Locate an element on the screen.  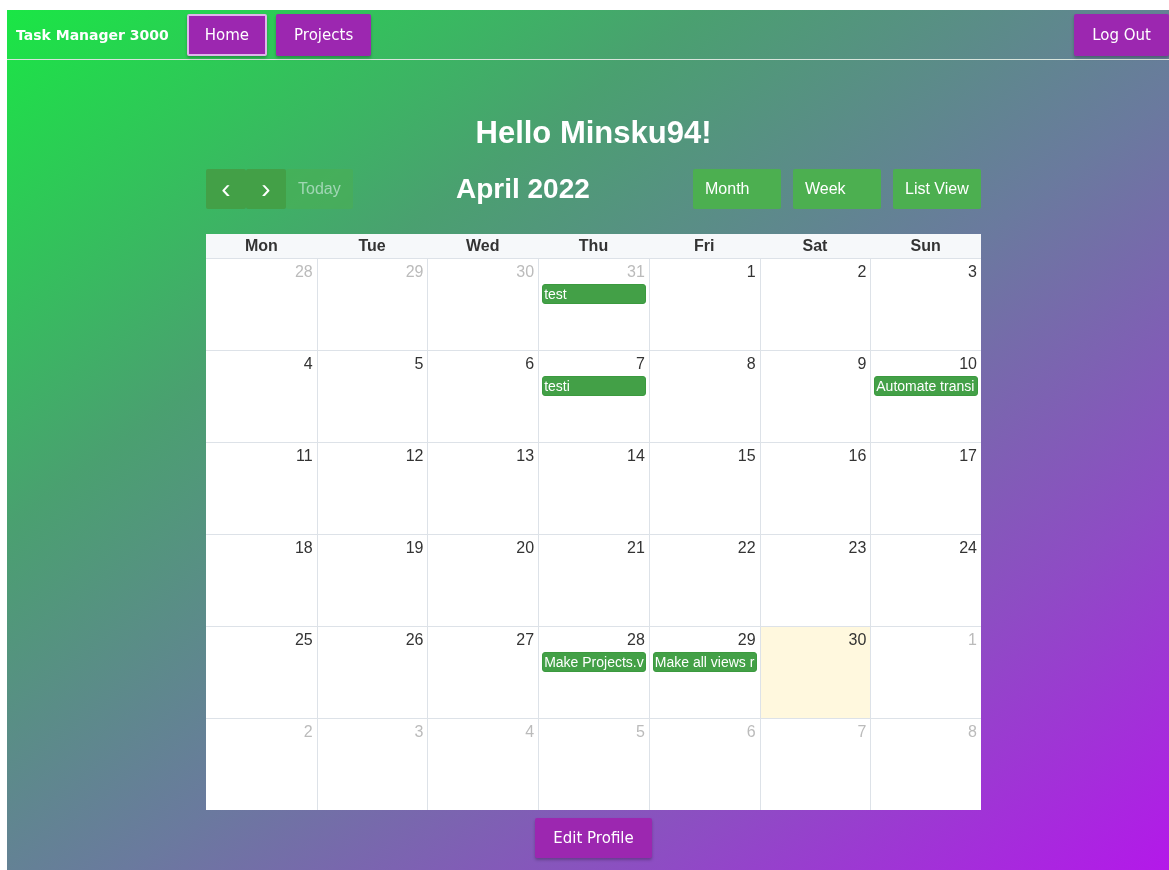
nav-button: Home is located at coordinates (227, 34).